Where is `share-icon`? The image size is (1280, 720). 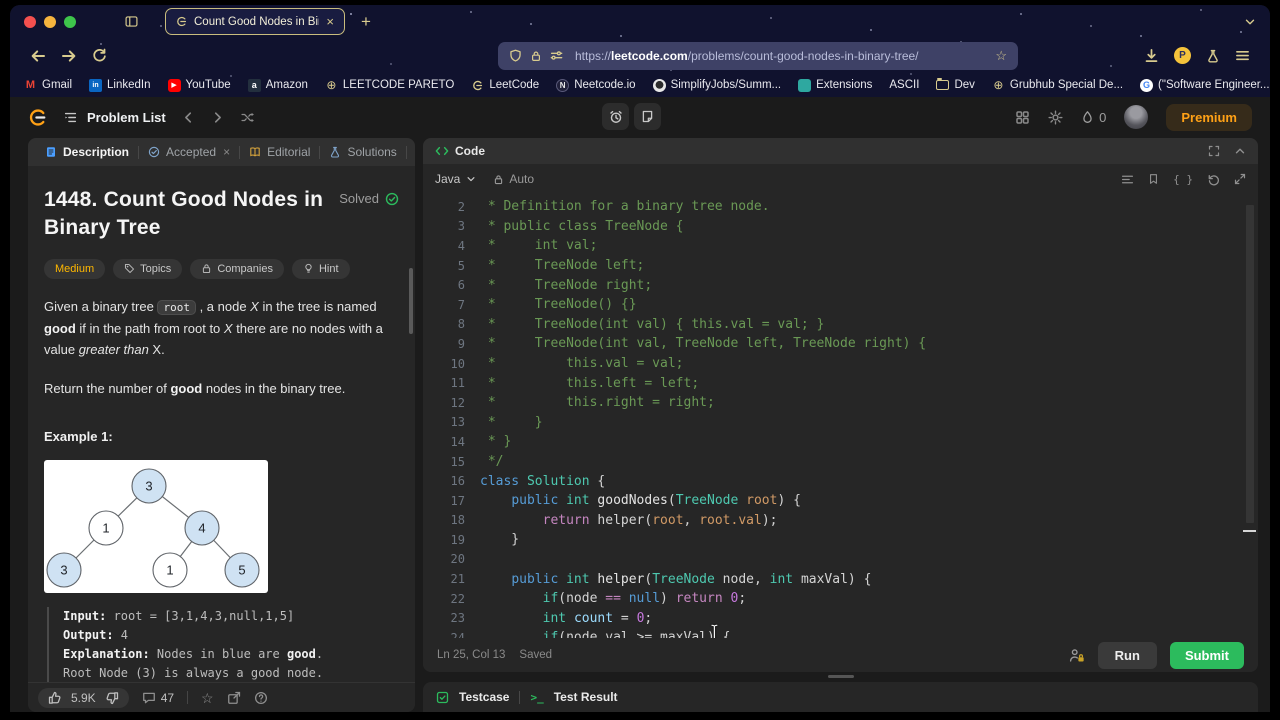 share-icon is located at coordinates (234, 698).